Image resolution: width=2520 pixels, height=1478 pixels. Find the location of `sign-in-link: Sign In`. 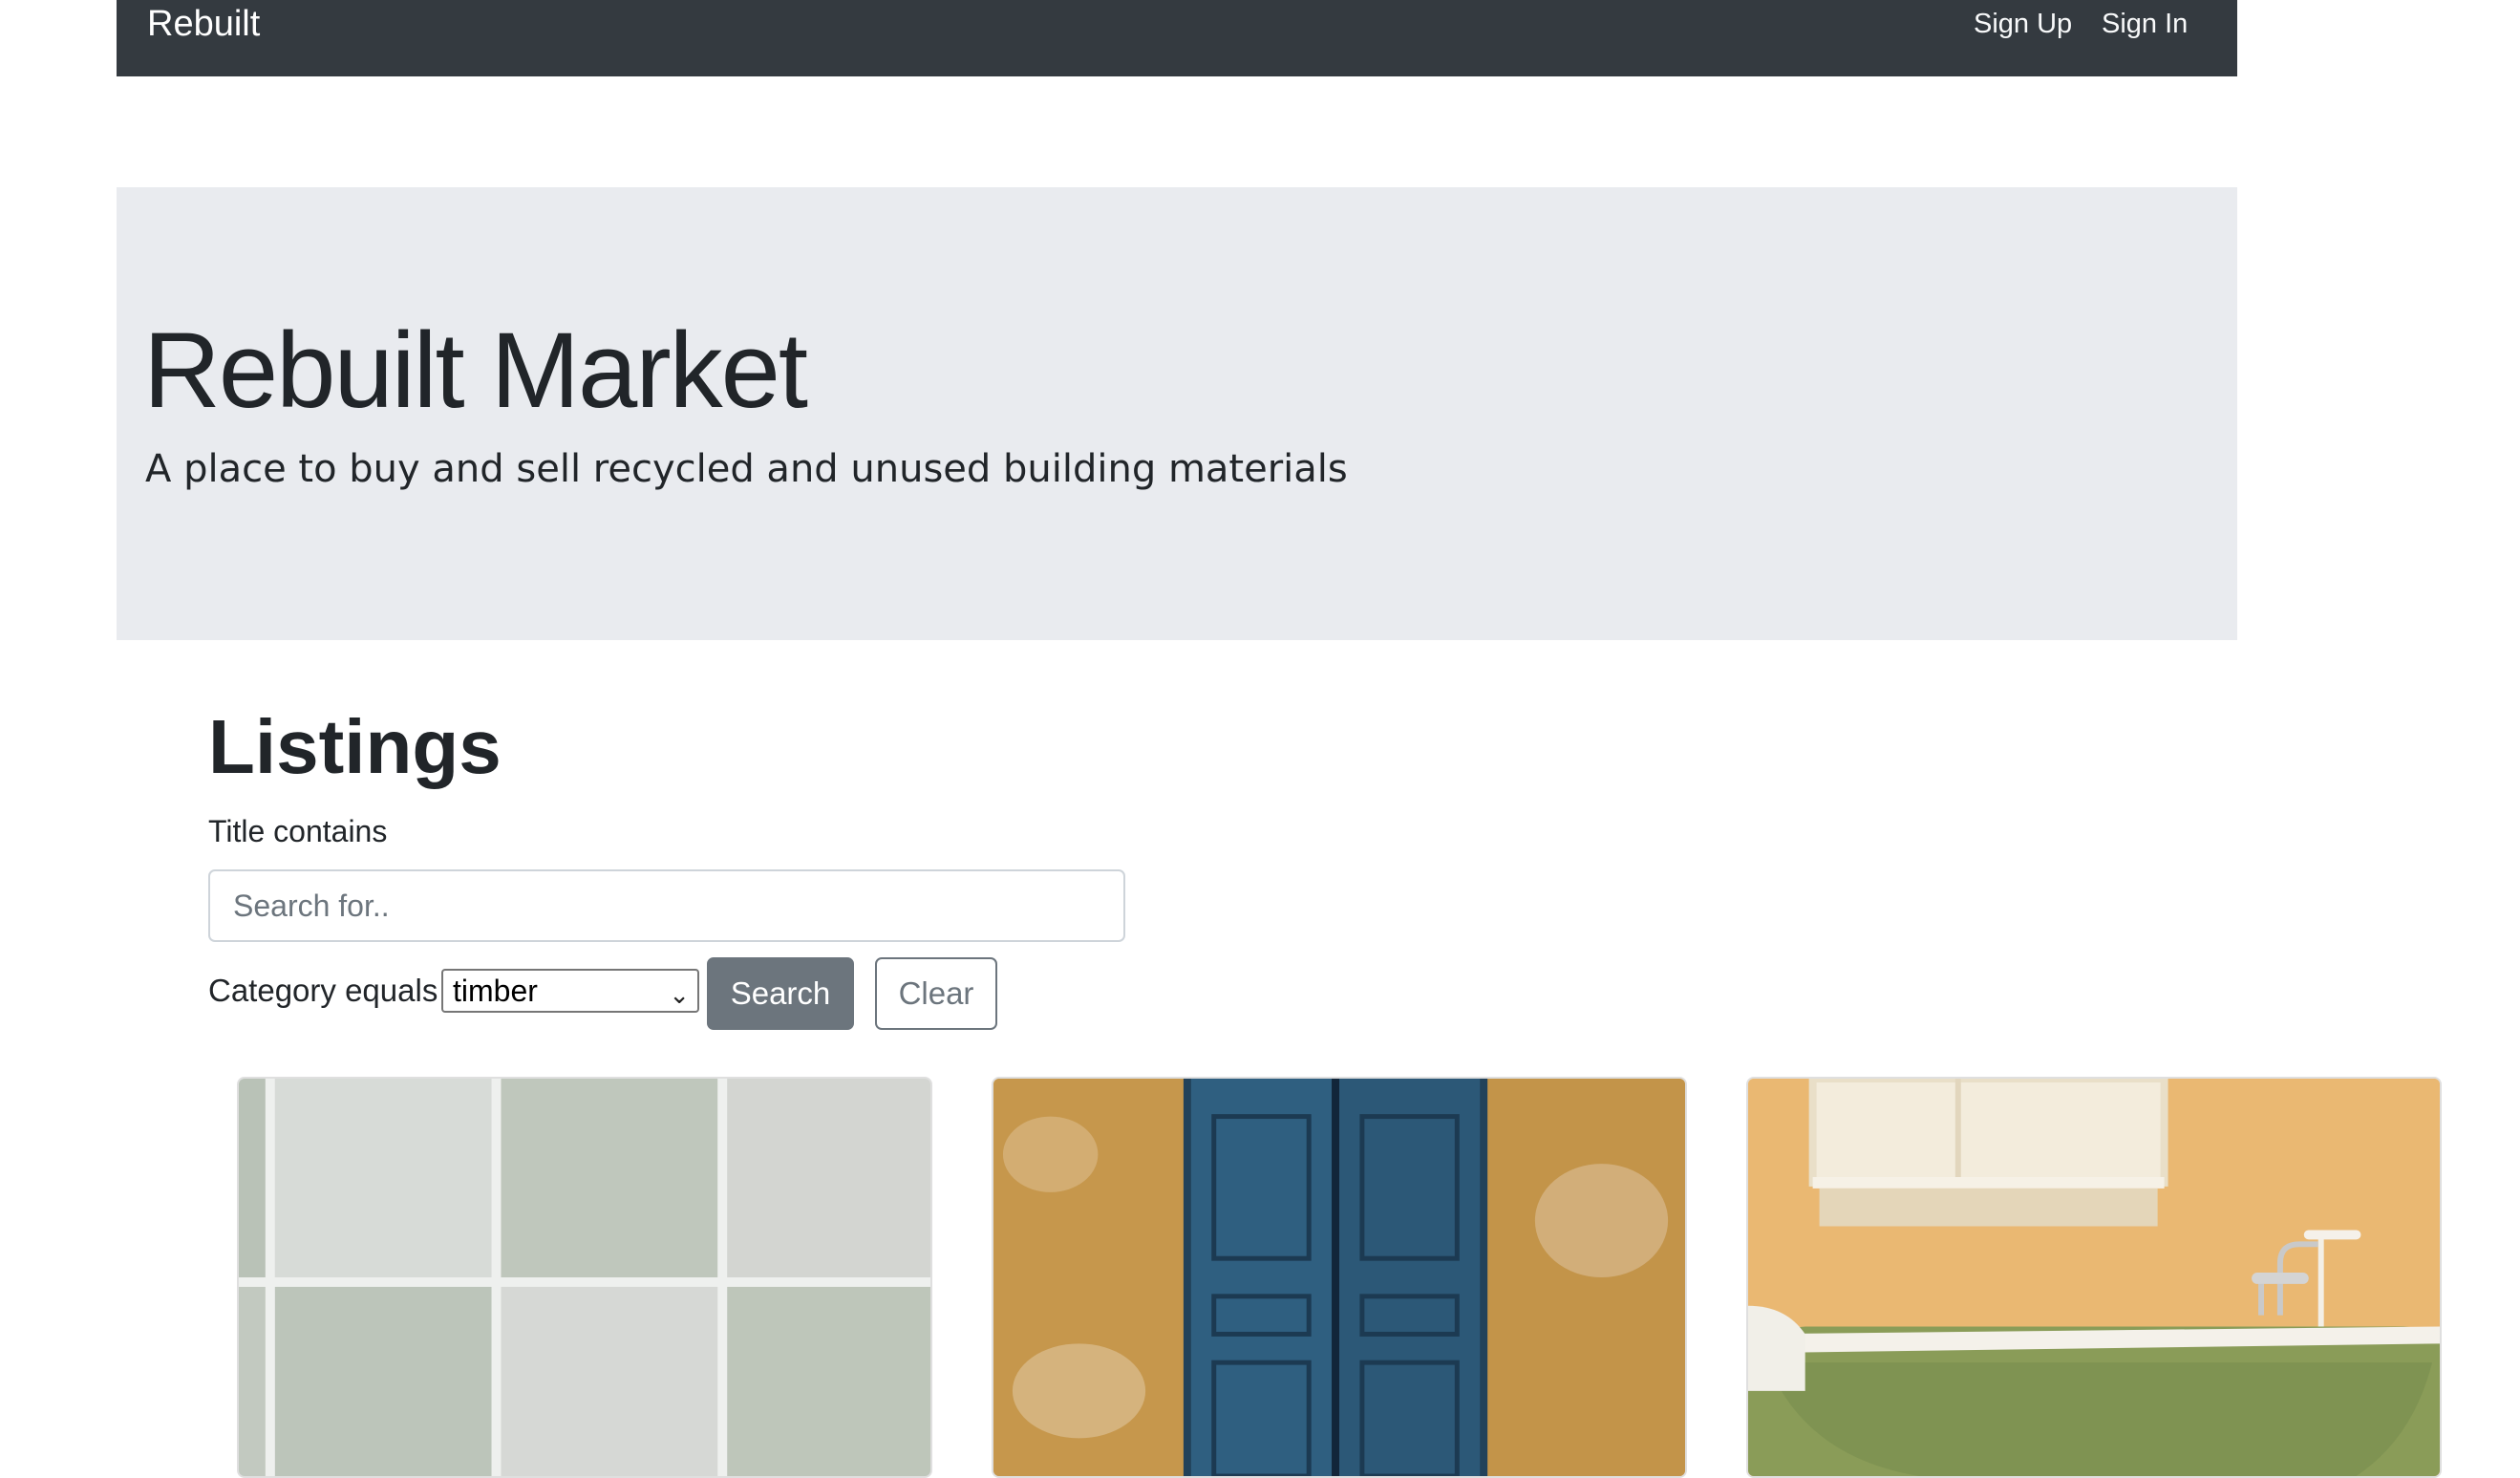

sign-in-link: Sign In is located at coordinates (2145, 24).